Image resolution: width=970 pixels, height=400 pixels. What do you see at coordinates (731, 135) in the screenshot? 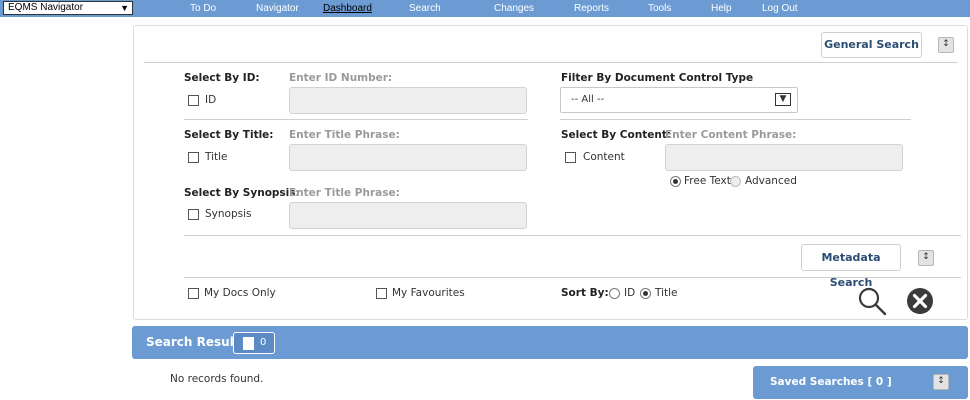
I see `content-field-label: Enter Content Phrase:` at bounding box center [731, 135].